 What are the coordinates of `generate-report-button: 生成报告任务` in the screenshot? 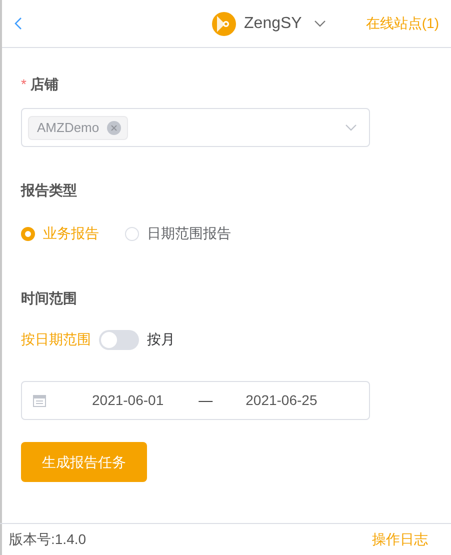 It's located at (84, 462).